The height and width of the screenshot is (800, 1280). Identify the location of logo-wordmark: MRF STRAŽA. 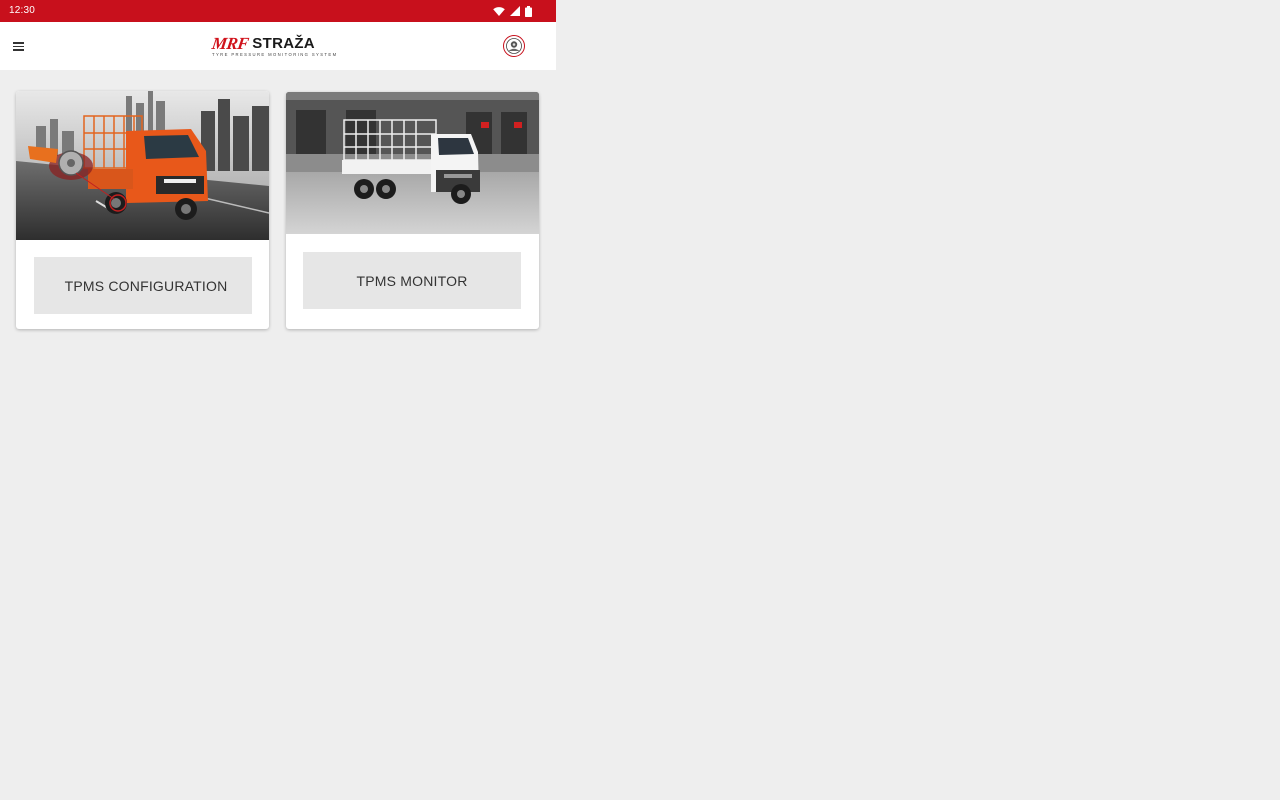
(262, 43).